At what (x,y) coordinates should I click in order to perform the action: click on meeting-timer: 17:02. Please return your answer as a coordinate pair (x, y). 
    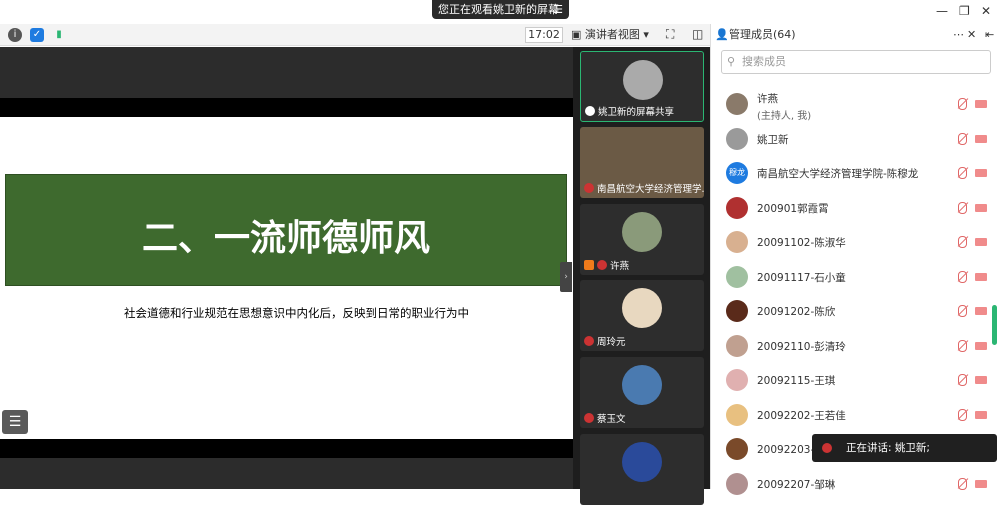
    Looking at the image, I should click on (544, 35).